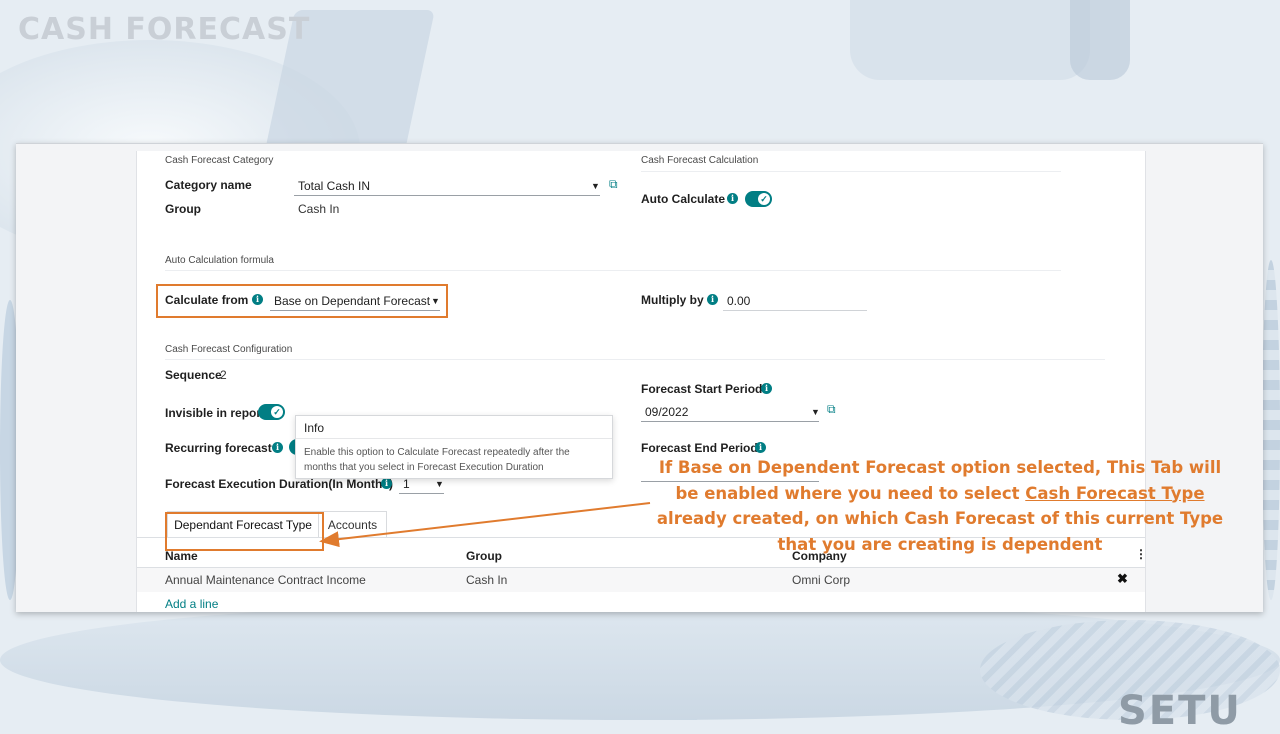 This screenshot has width=1280, height=734. What do you see at coordinates (181, 556) in the screenshot?
I see `column-header-name: Name` at bounding box center [181, 556].